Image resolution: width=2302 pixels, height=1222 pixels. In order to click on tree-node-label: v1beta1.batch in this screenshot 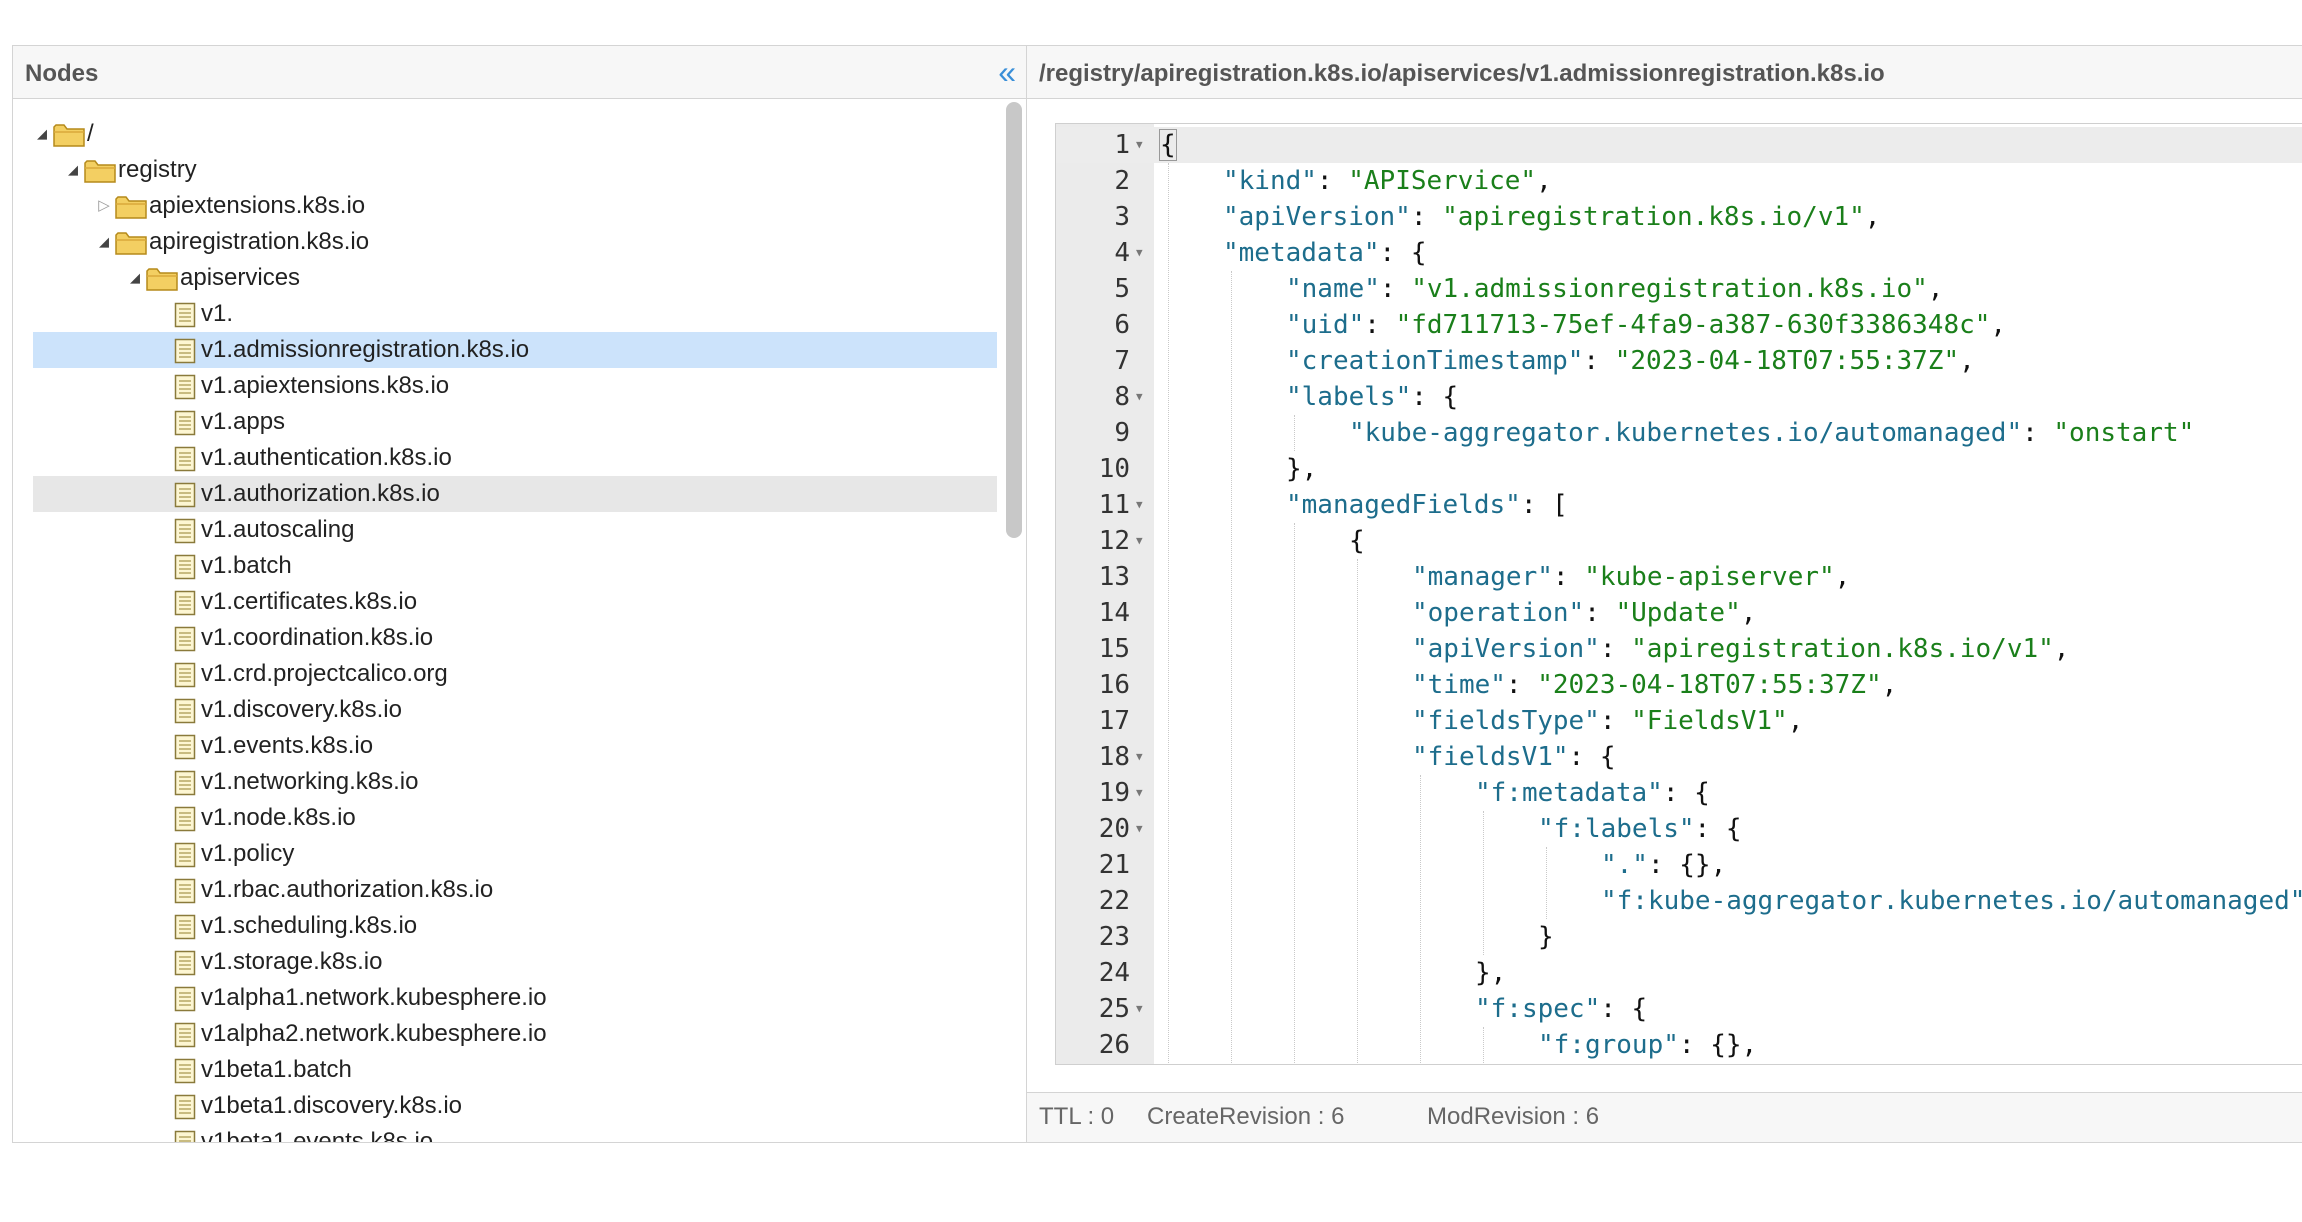, I will do `click(276, 1070)`.